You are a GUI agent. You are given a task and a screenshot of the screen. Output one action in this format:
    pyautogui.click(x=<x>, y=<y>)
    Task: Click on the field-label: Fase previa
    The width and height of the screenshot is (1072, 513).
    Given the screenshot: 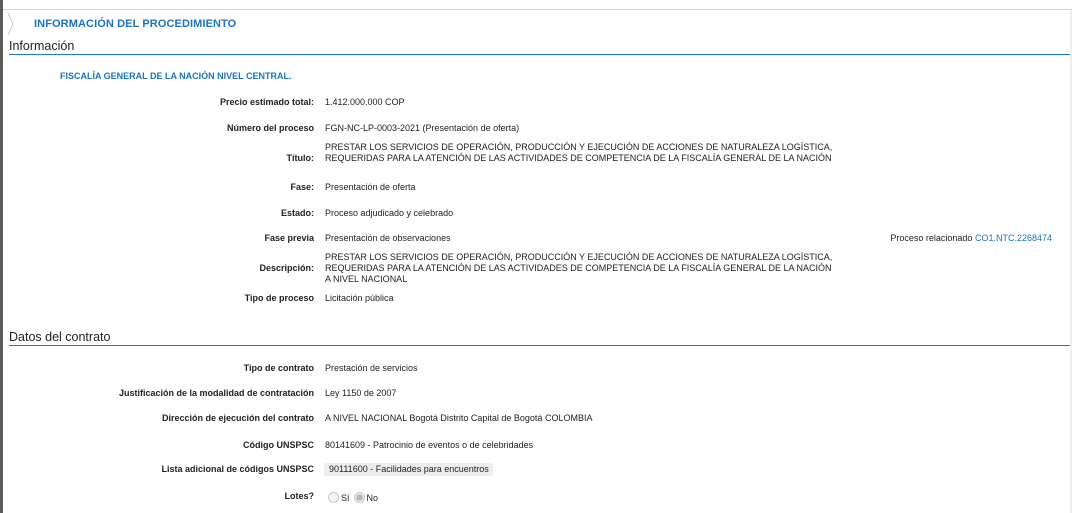 What is the action you would take?
    pyautogui.click(x=289, y=238)
    